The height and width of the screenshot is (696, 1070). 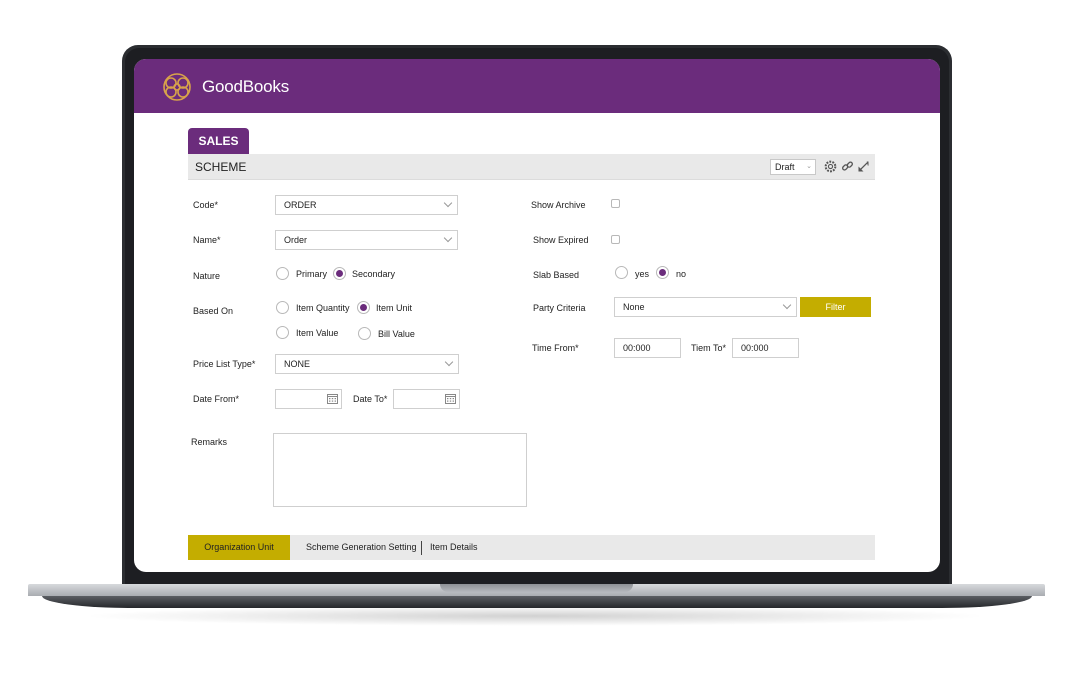 What do you see at coordinates (421, 548) in the screenshot?
I see `tab-separator` at bounding box center [421, 548].